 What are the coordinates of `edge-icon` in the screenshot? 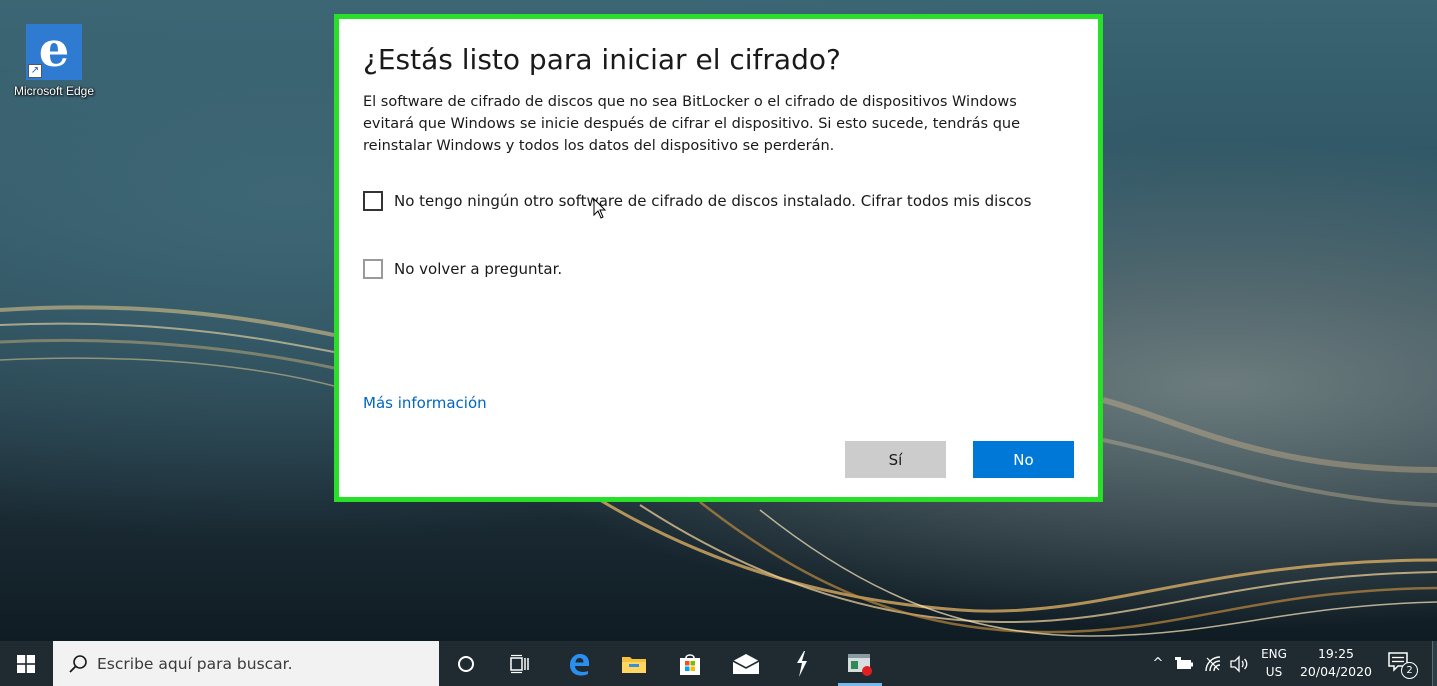 It's located at (579, 664).